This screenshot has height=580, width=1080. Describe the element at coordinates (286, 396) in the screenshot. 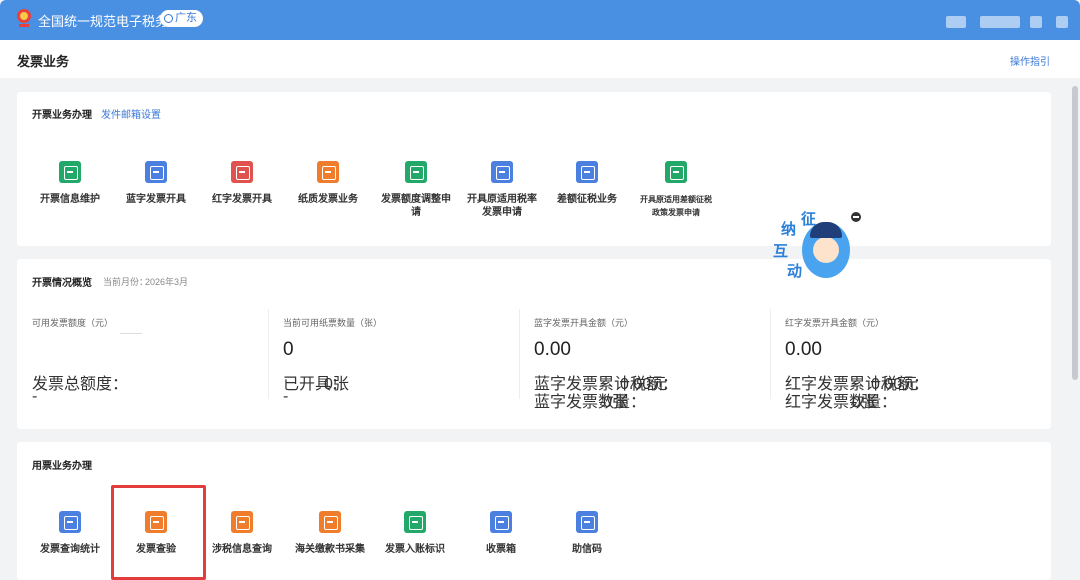

I see `paper-detail-value: -` at that location.